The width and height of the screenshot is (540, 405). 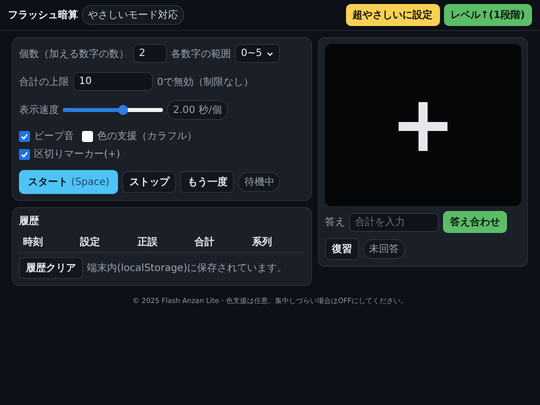 I want to click on answer-field: 合計を入力, so click(x=394, y=222).